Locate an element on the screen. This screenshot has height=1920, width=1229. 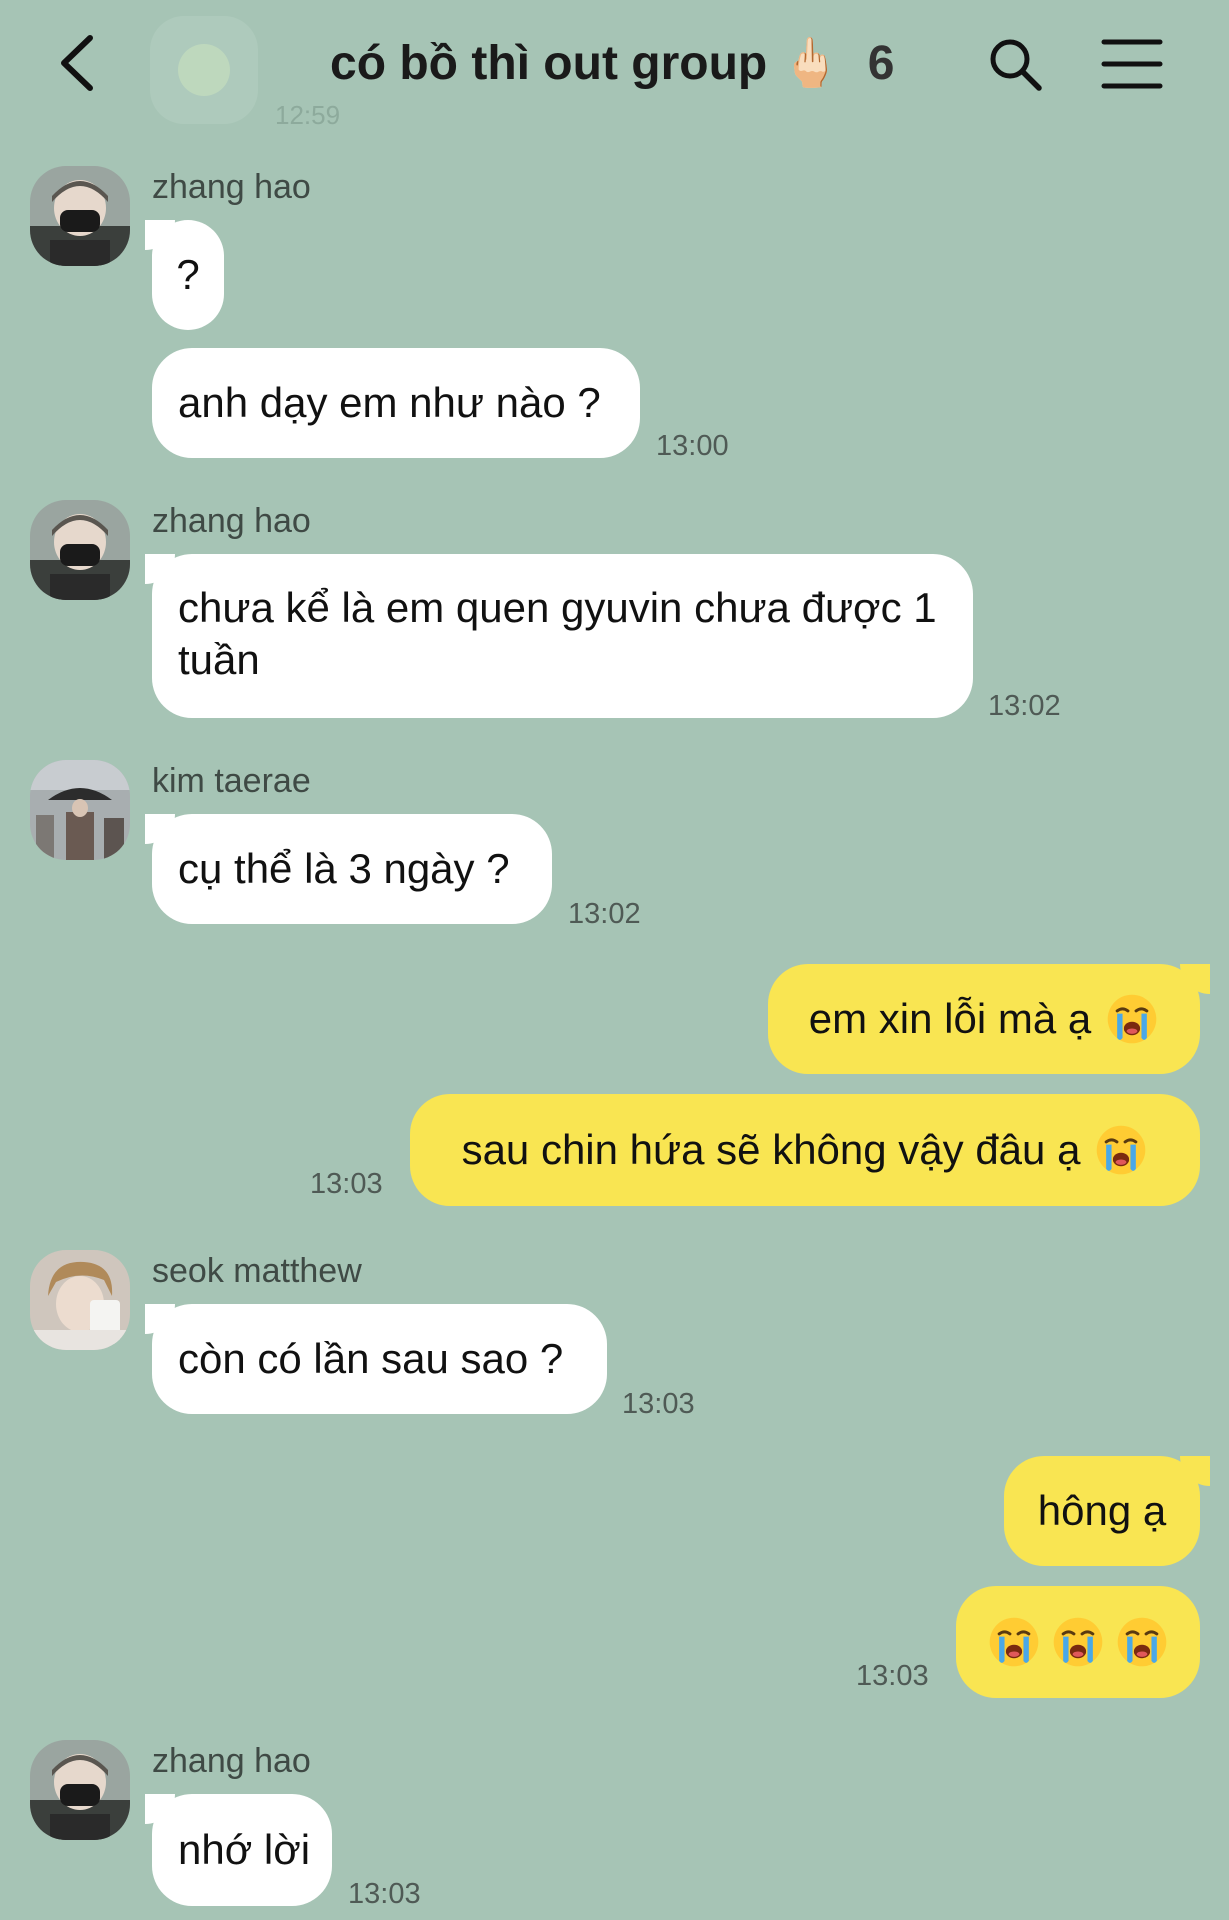
my-message-bubble: em xin lỗi mà ạ is located at coordinates (984, 1019).